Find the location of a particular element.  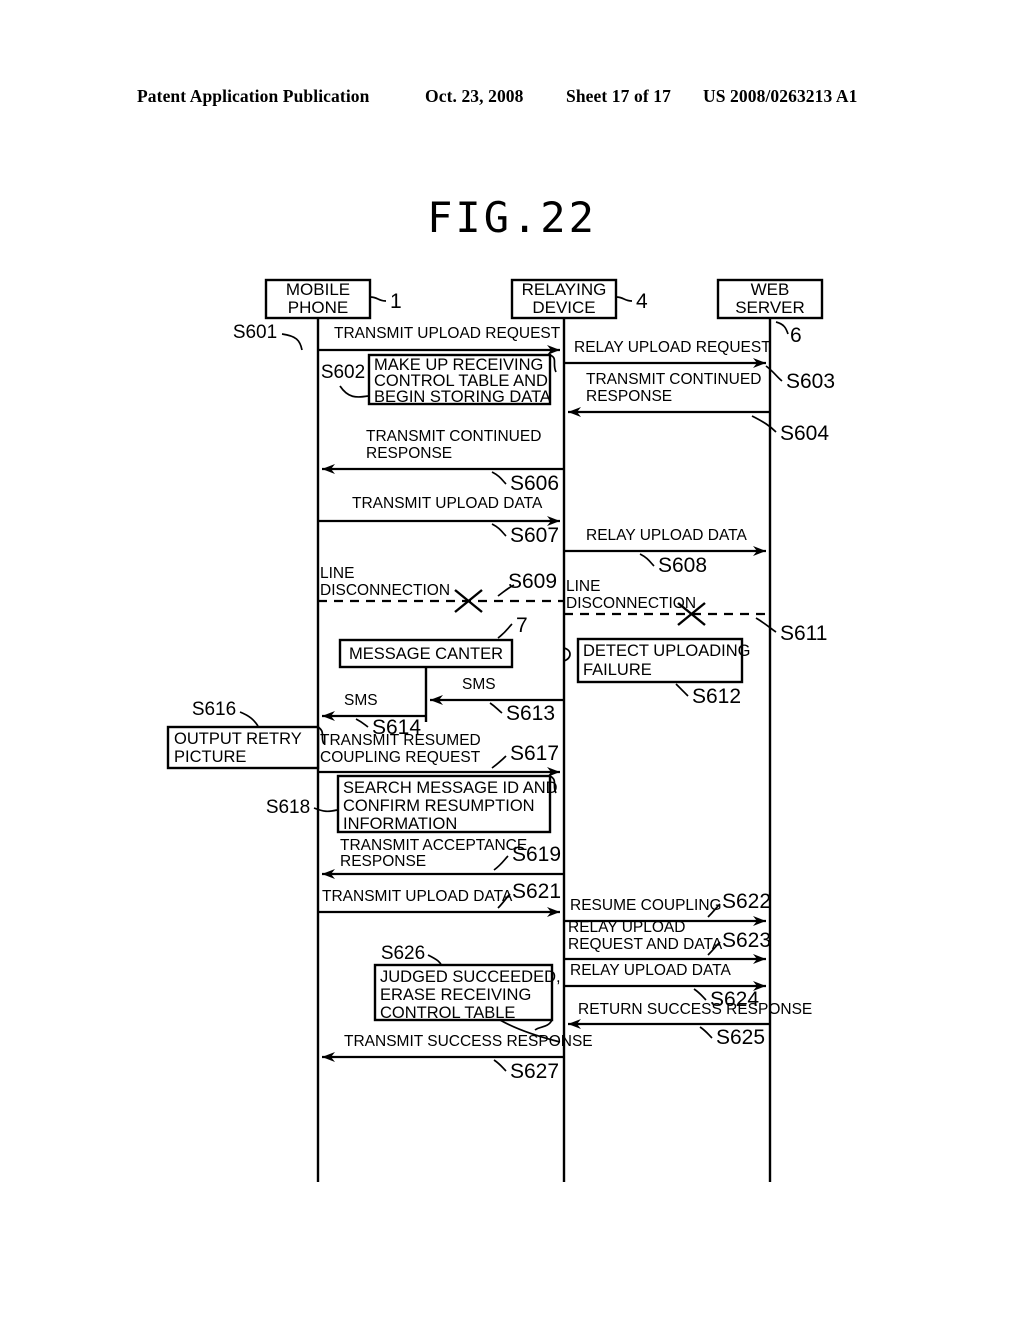

step-label-s619: S619 is located at coordinates (536, 854).